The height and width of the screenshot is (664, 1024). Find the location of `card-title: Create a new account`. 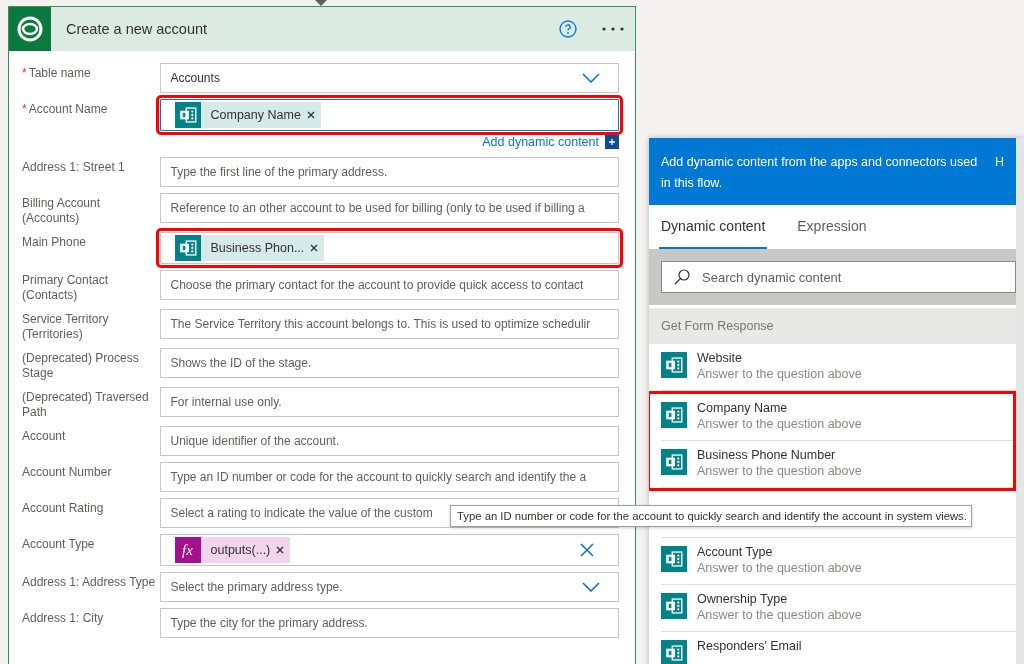

card-title: Create a new account is located at coordinates (137, 29).